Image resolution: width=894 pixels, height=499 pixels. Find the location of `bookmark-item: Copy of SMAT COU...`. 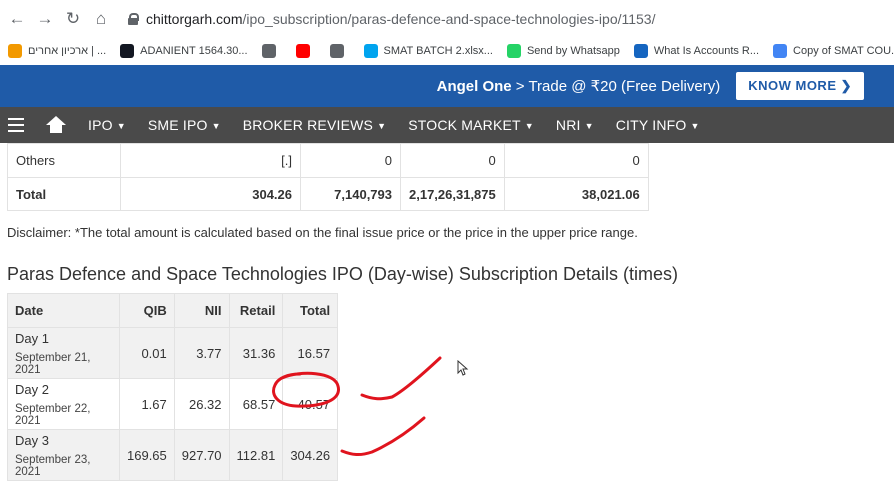

bookmark-item: Copy of SMAT COU... is located at coordinates (833, 51).